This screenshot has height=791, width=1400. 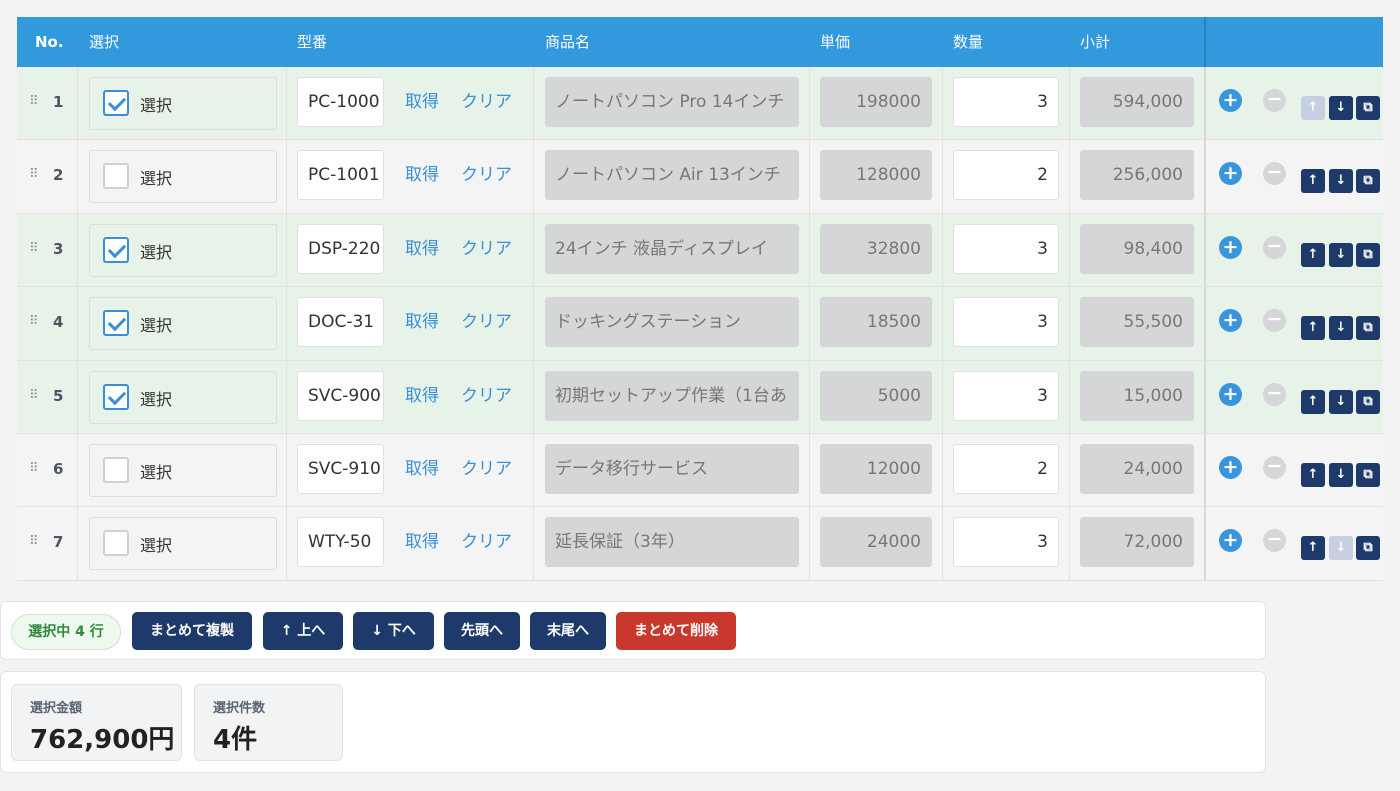 What do you see at coordinates (340, 248) in the screenshot?
I see `sku-input: DSP-220` at bounding box center [340, 248].